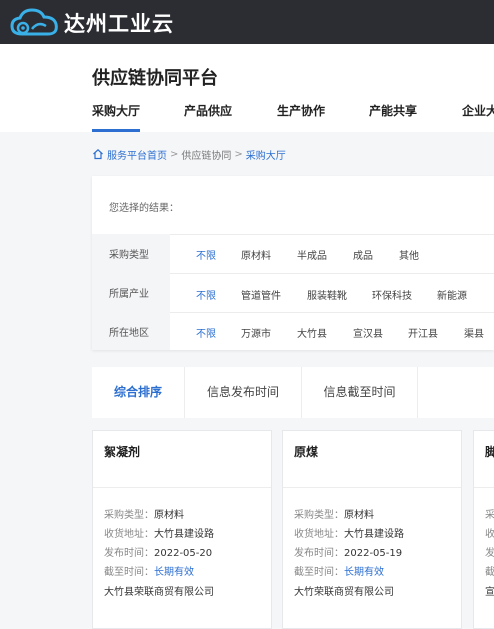 This screenshot has height=629, width=494. I want to click on tab-capacity-sharing: 产能共享, so click(393, 117).